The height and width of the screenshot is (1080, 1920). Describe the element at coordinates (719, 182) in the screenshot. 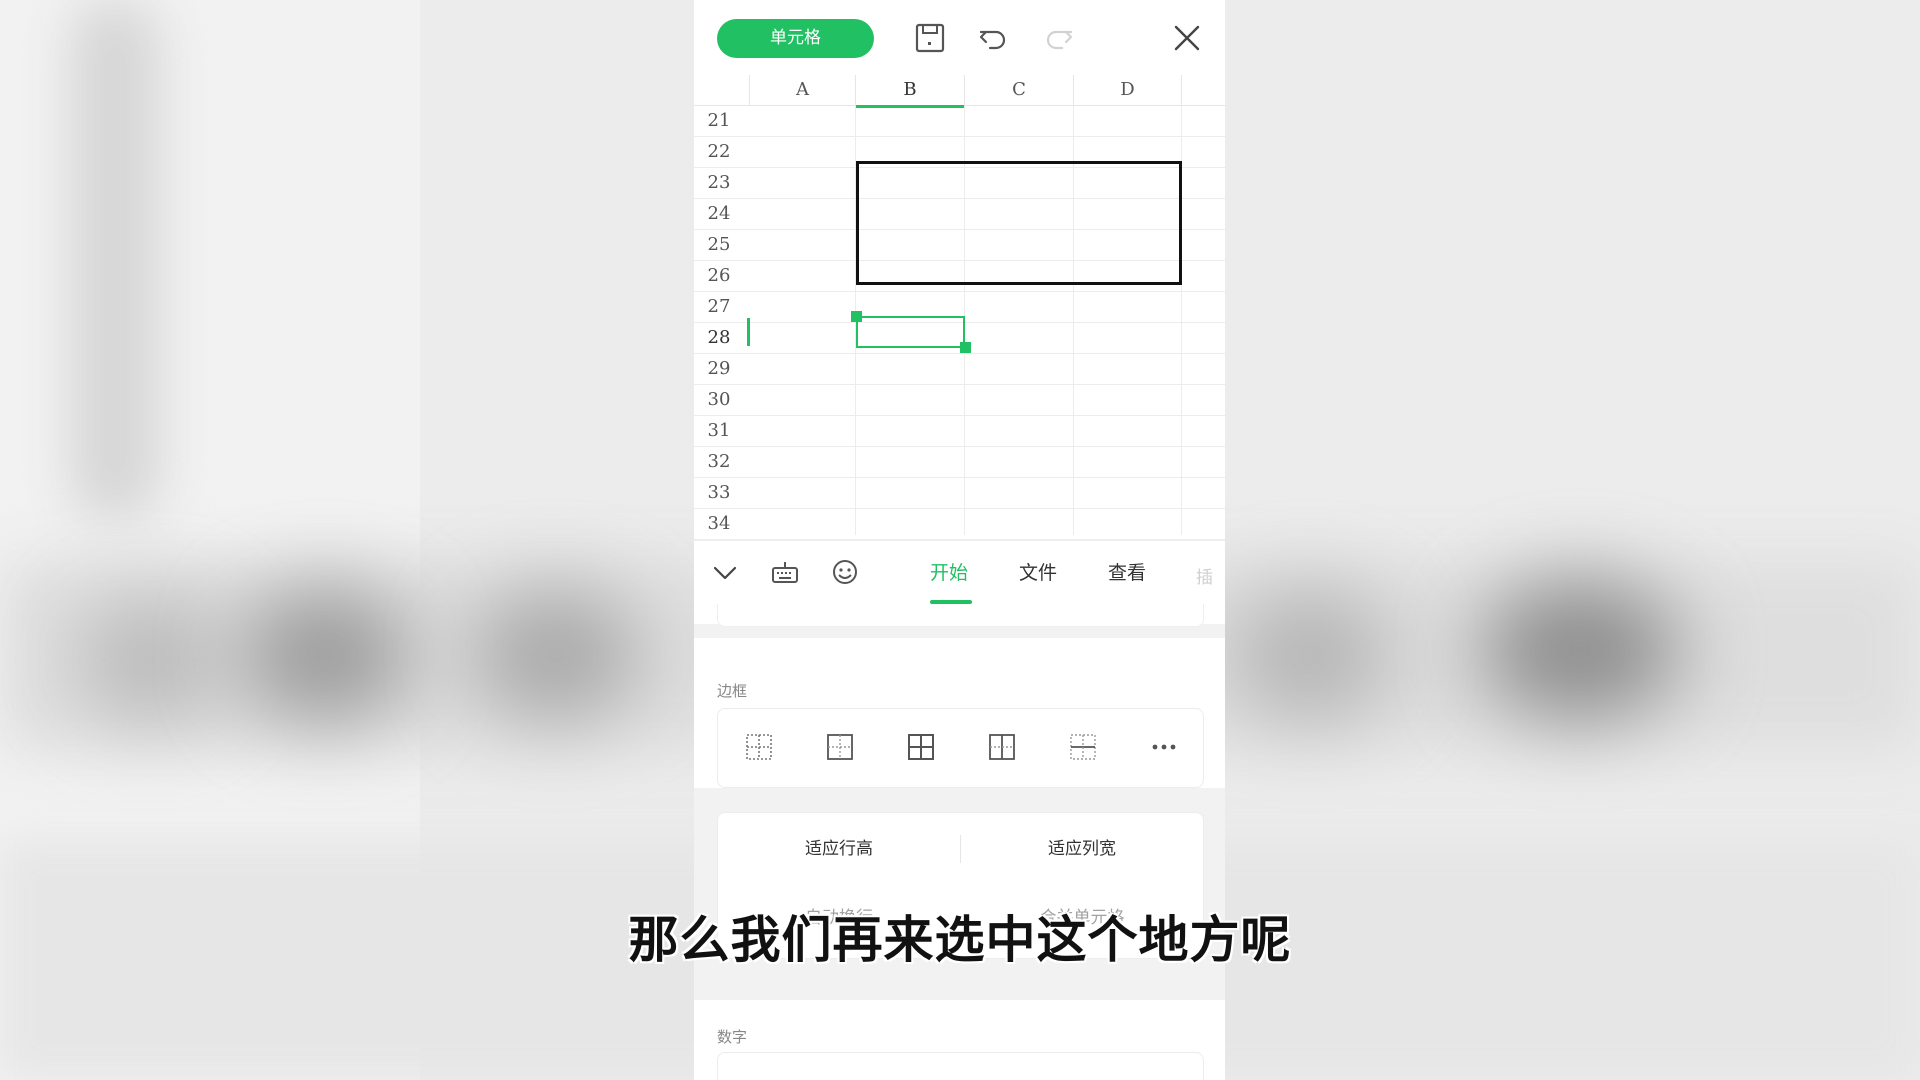

I see `row-number: 23` at that location.